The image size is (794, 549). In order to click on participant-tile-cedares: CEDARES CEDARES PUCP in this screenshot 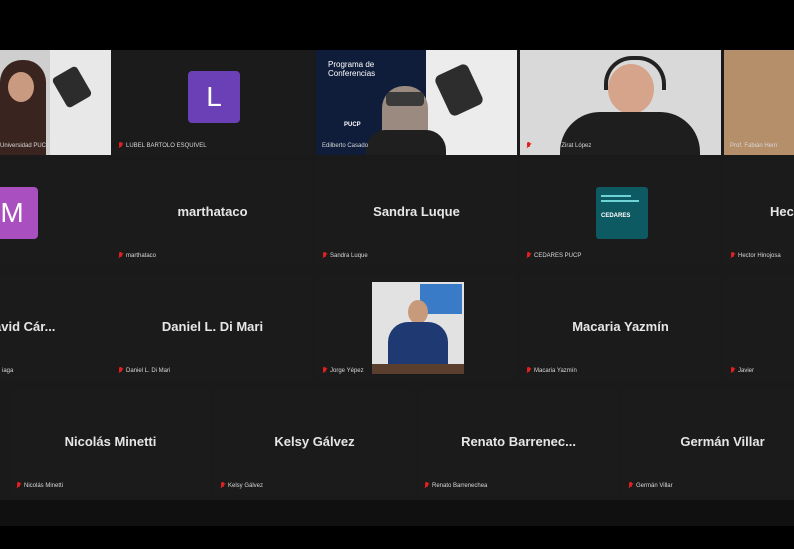, I will do `click(620, 212)`.